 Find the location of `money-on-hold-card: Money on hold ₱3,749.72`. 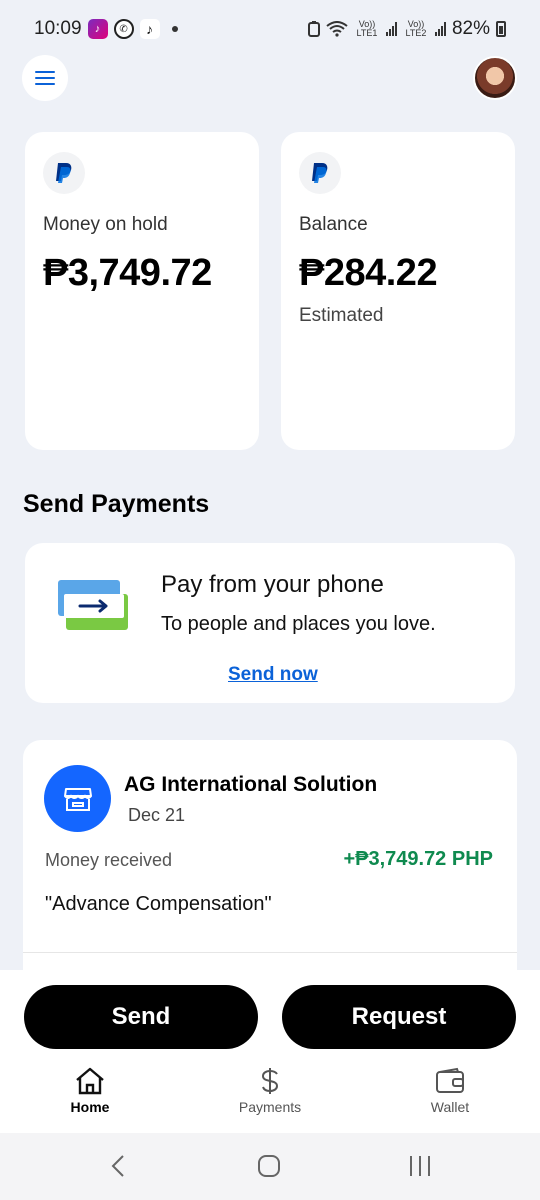

money-on-hold-card: Money on hold ₱3,749.72 is located at coordinates (142, 291).